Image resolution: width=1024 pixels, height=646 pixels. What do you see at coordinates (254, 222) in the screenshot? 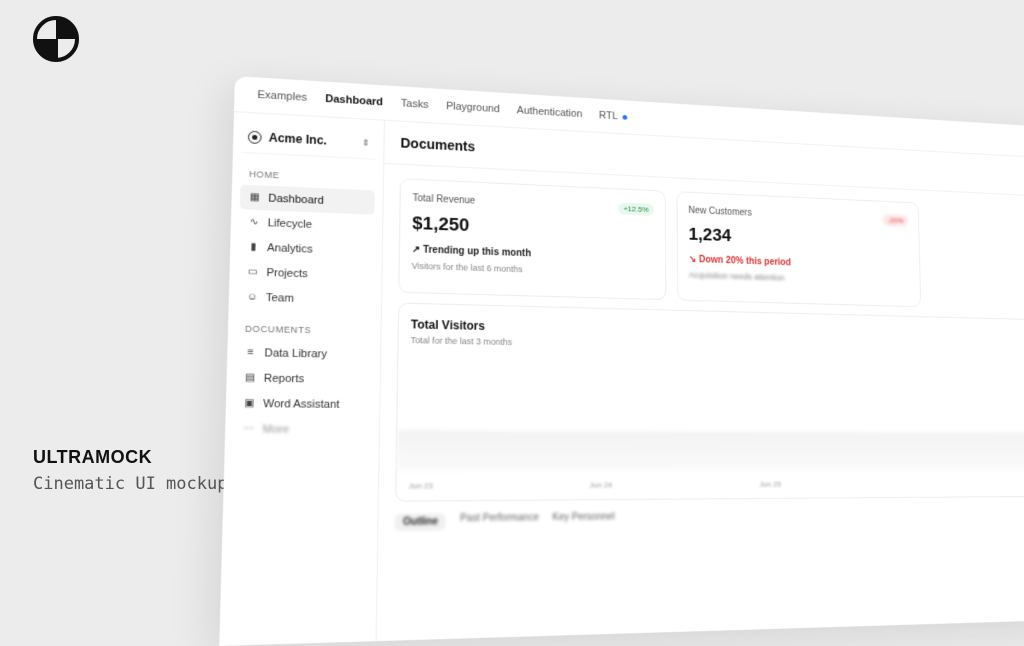
I see `pulse-icon: ∿` at bounding box center [254, 222].